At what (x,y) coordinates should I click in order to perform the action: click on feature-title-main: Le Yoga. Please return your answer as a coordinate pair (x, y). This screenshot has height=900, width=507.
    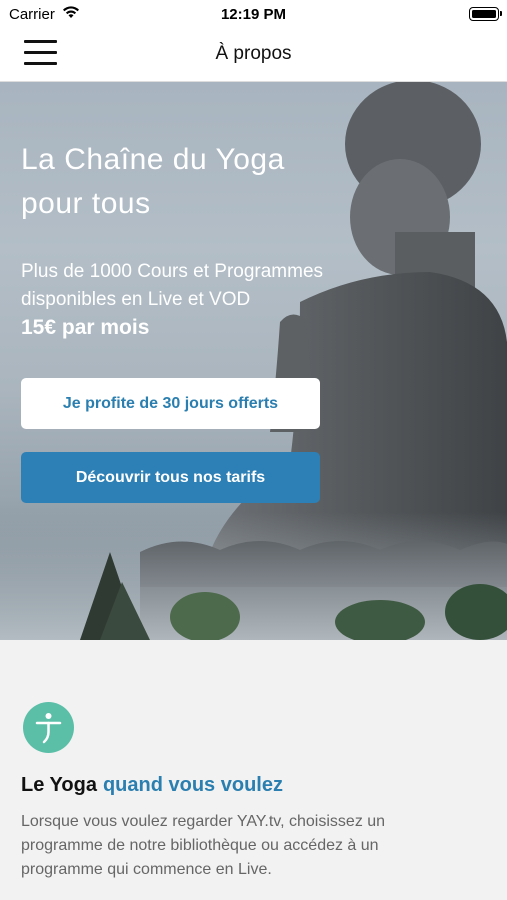
    Looking at the image, I should click on (59, 785).